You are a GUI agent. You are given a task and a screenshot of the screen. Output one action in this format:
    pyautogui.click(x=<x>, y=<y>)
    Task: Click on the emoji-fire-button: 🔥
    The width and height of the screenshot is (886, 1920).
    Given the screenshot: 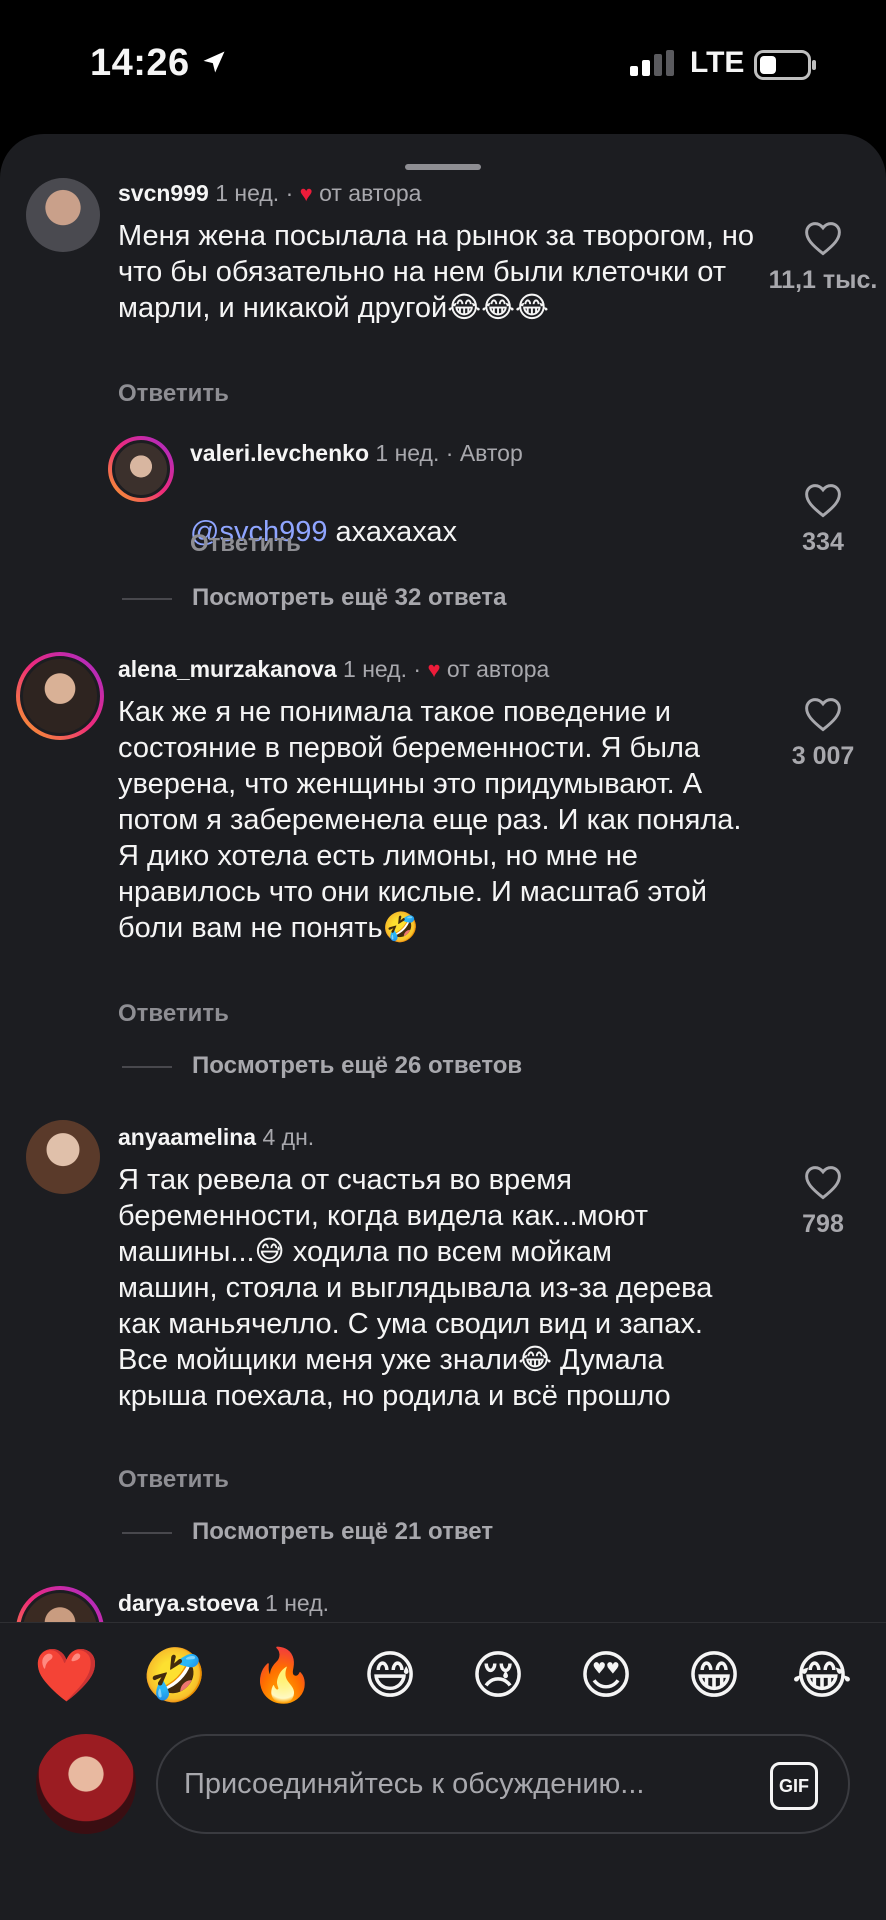 What is the action you would take?
    pyautogui.click(x=282, y=1676)
    